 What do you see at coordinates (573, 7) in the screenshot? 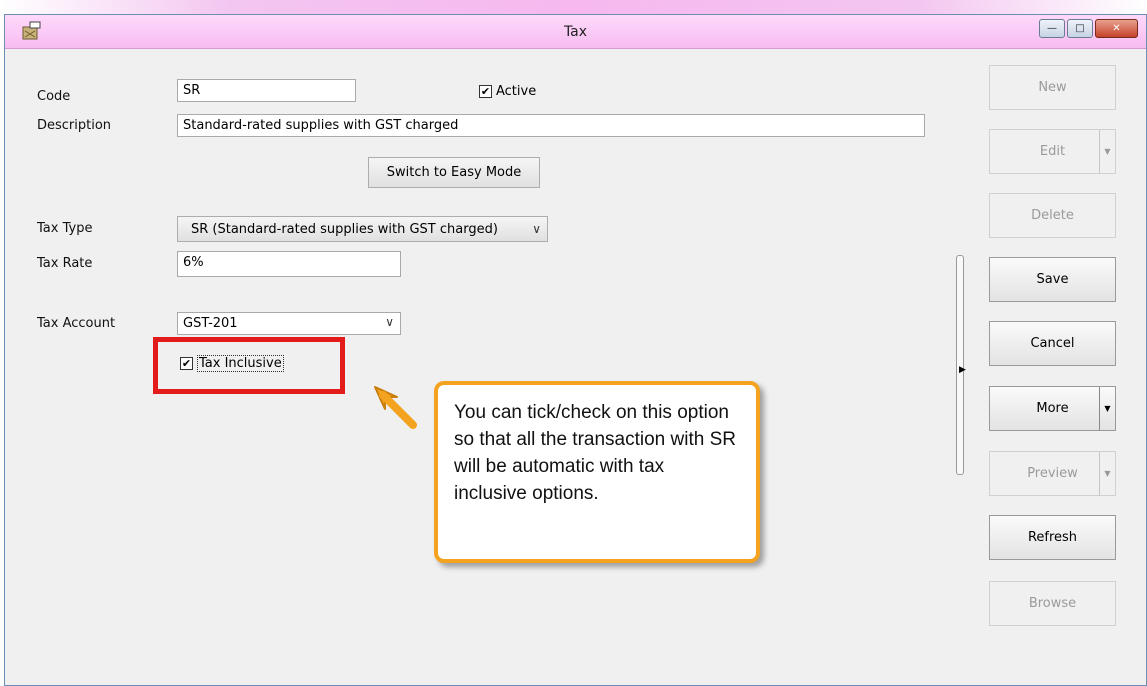
I see `top-strip` at bounding box center [573, 7].